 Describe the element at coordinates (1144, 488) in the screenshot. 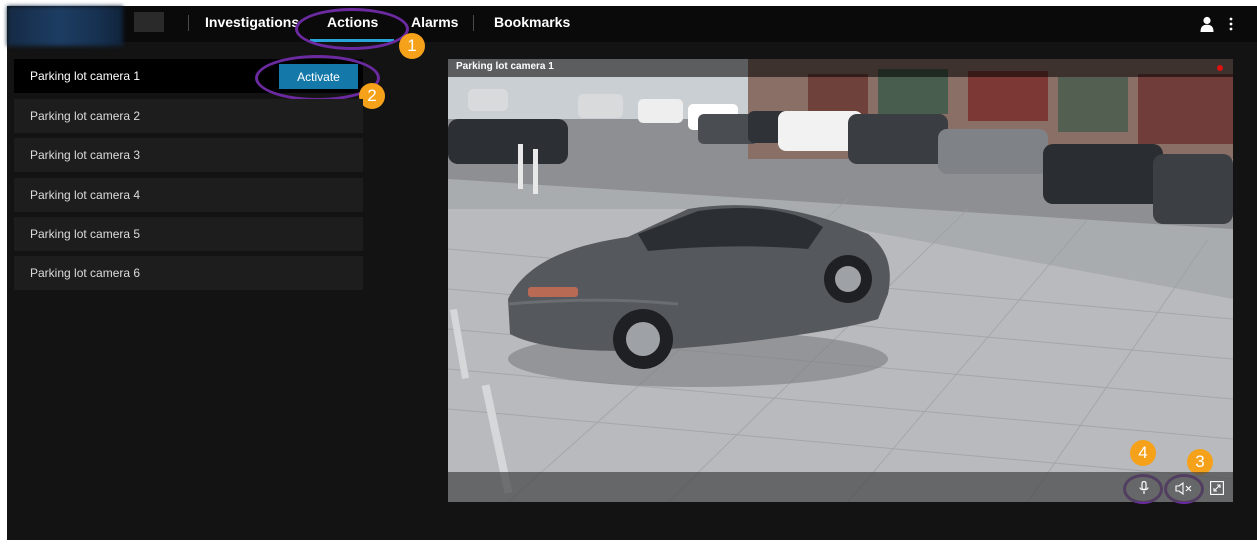

I see `microphone-icon` at that location.